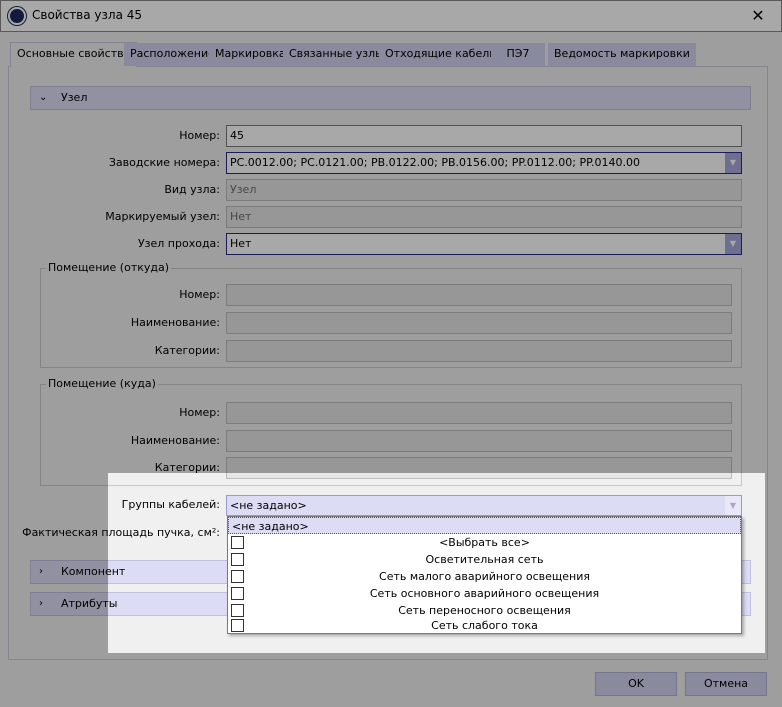 This screenshot has height=707, width=782. I want to click on tab-marking-sheet: Ведомость маркировки, so click(622, 54).